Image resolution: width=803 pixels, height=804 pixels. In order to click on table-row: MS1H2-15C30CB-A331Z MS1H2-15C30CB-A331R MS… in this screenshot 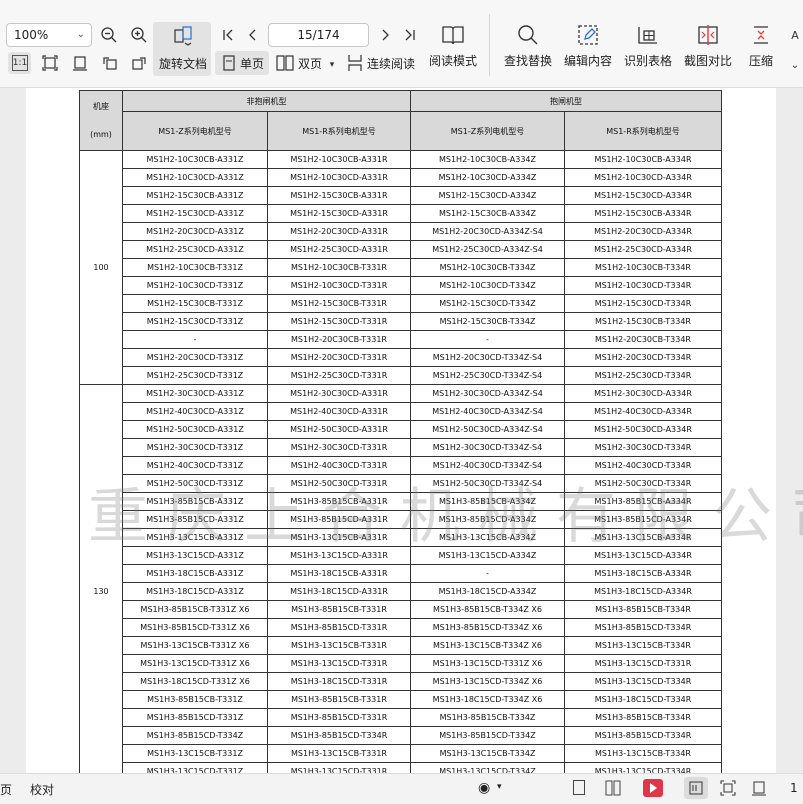, I will do `click(401, 195)`.